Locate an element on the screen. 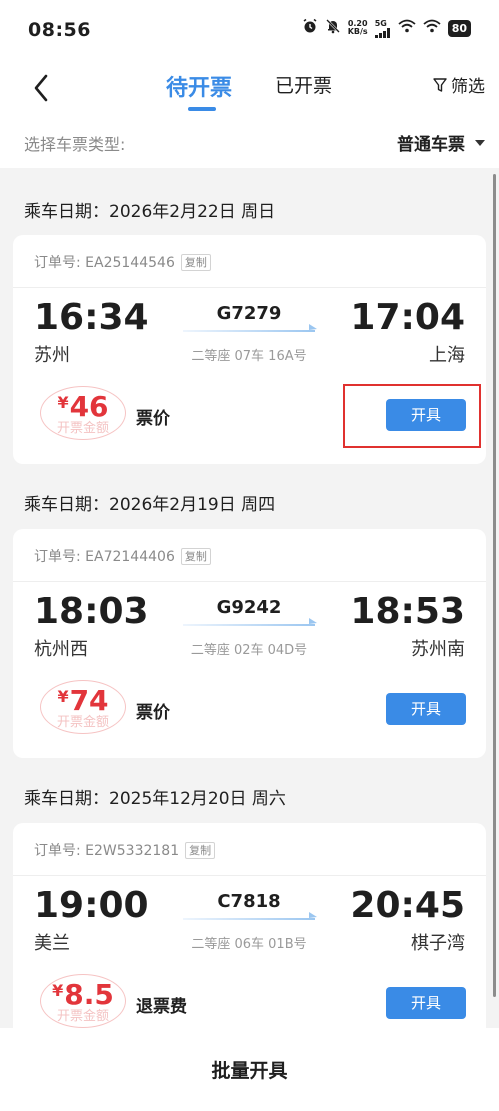 The height and width of the screenshot is (1111, 499). date-header: 乘车日期：2026年2月22日 周日 is located at coordinates (150, 212).